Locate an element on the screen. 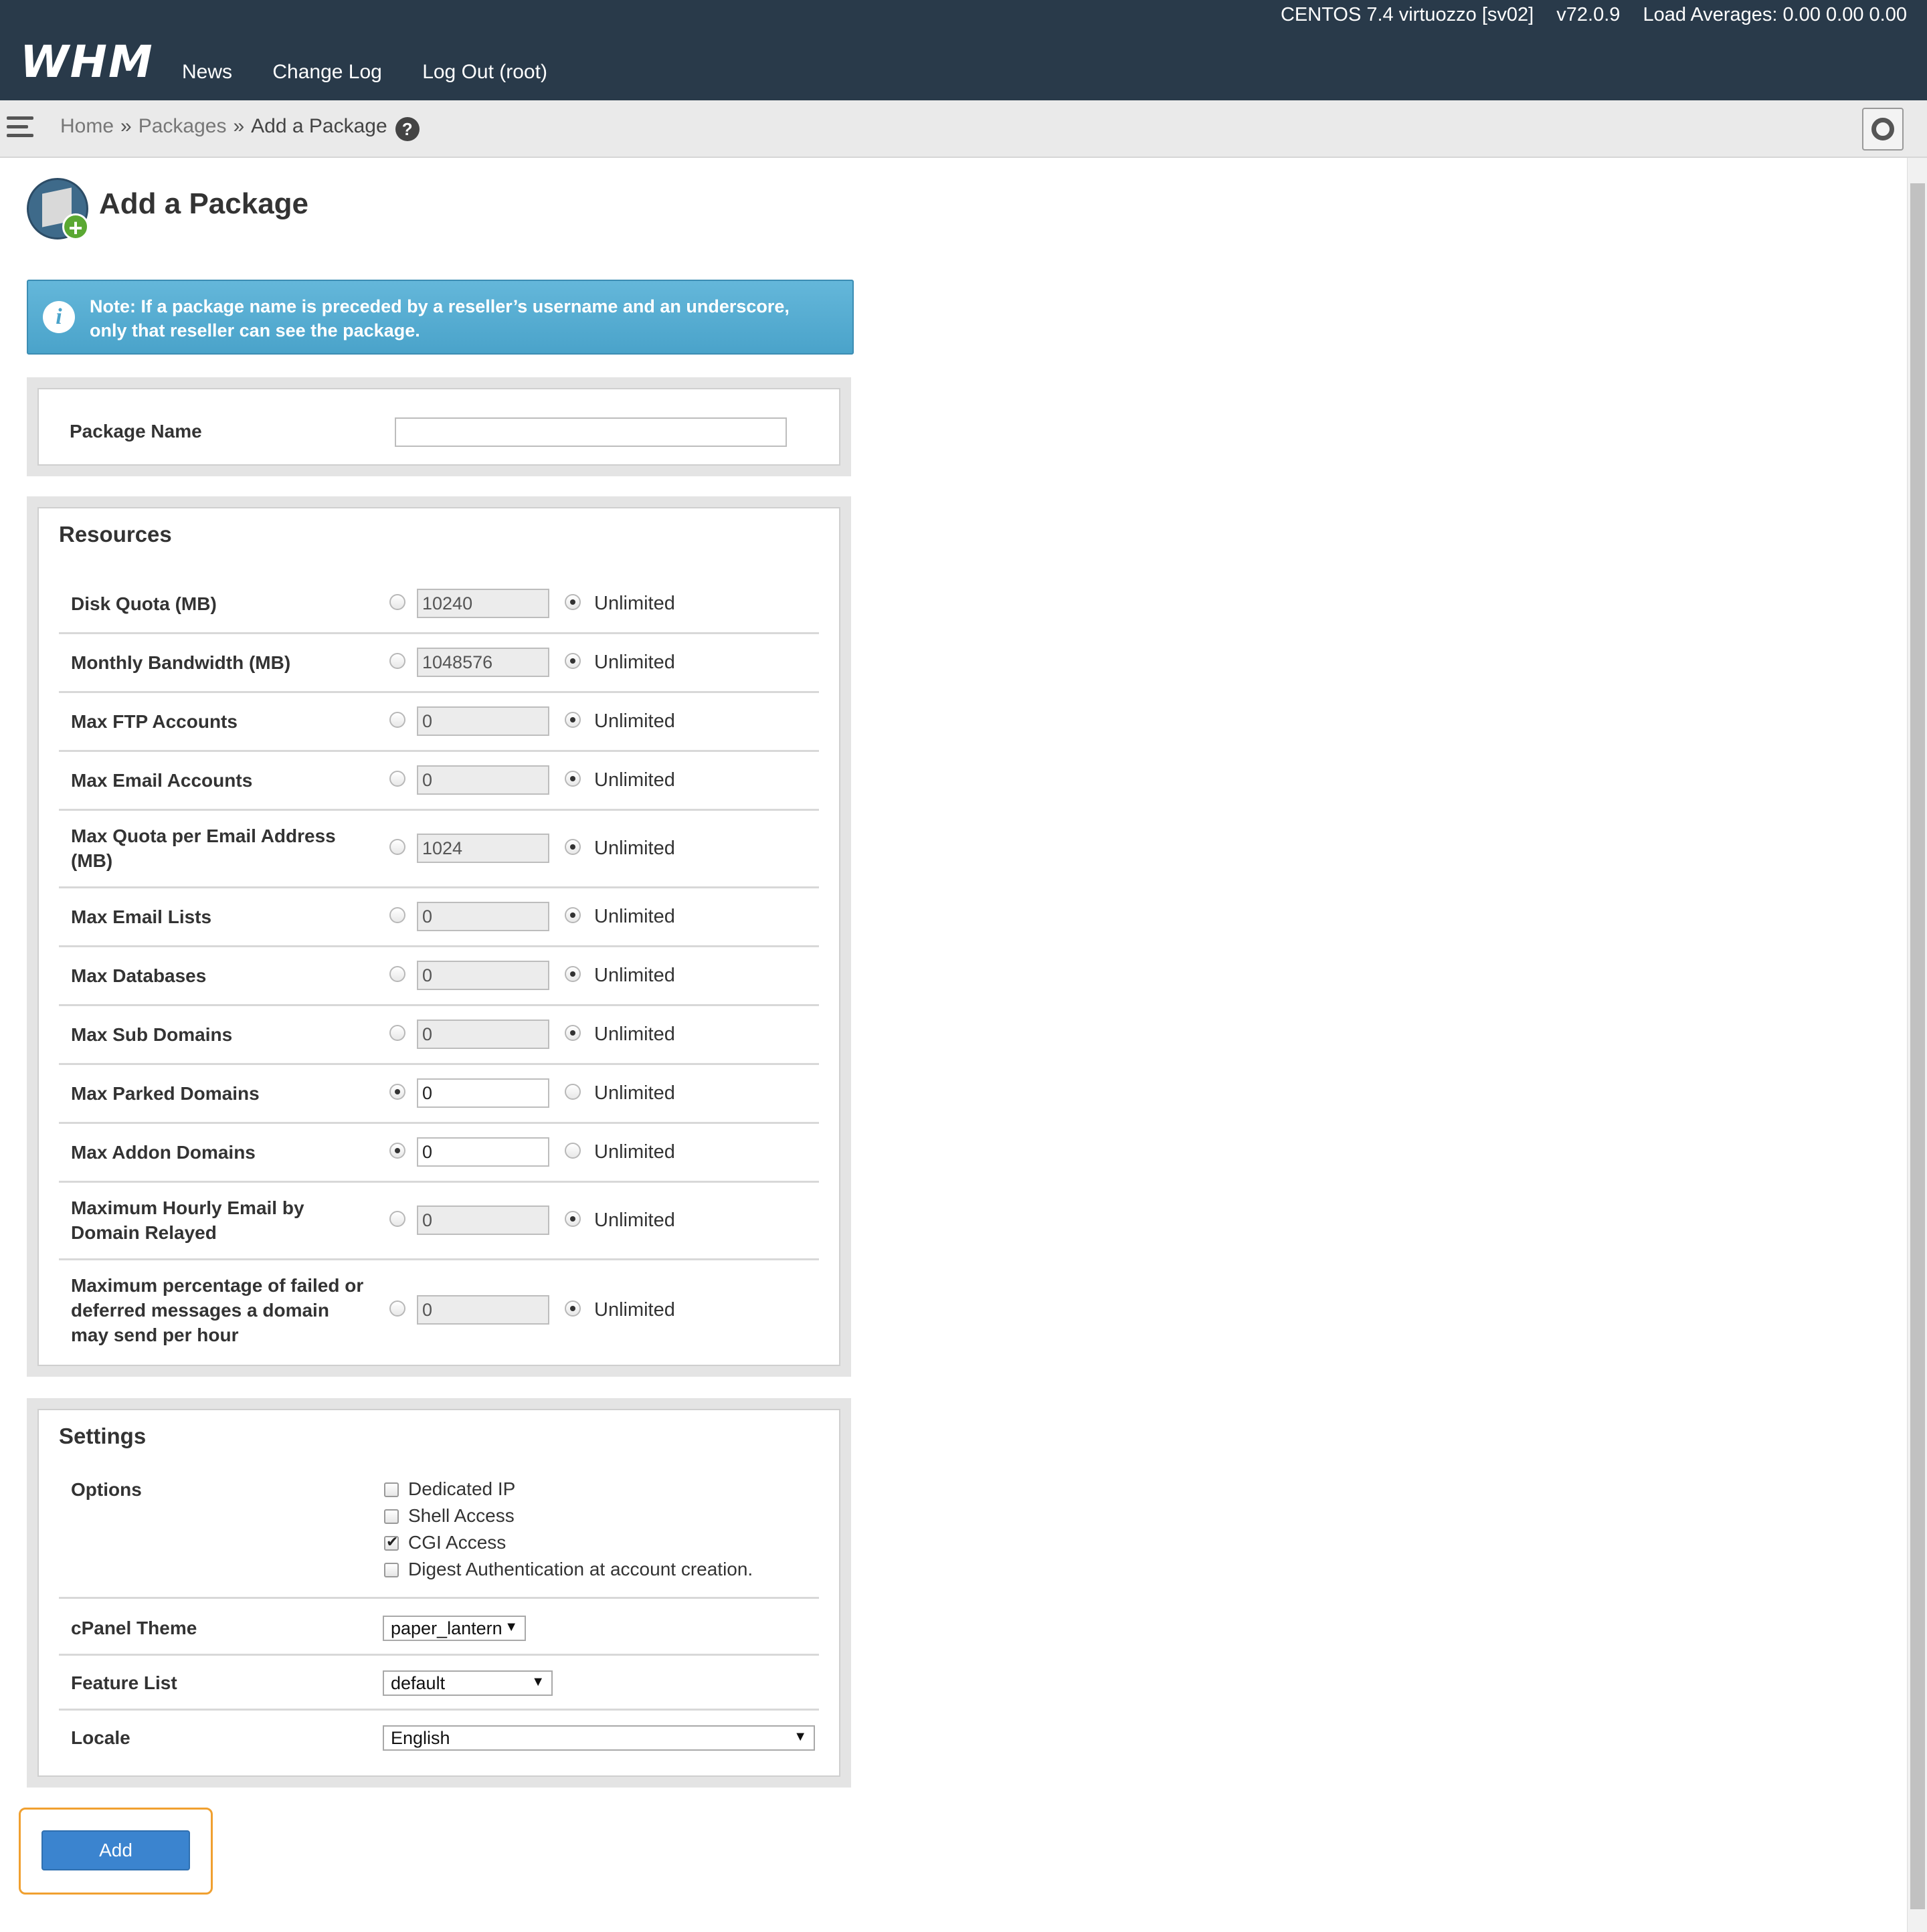  support-button is located at coordinates (1883, 129).